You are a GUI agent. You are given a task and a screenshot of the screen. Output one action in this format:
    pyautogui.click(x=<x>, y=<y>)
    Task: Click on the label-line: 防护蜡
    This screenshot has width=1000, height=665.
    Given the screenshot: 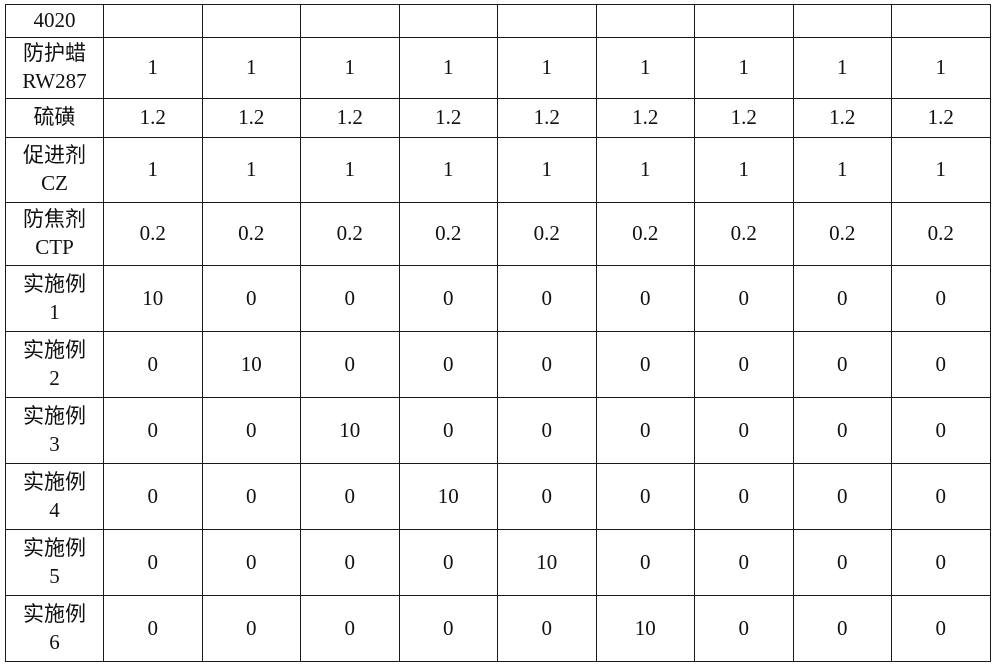 What is the action you would take?
    pyautogui.click(x=54, y=53)
    